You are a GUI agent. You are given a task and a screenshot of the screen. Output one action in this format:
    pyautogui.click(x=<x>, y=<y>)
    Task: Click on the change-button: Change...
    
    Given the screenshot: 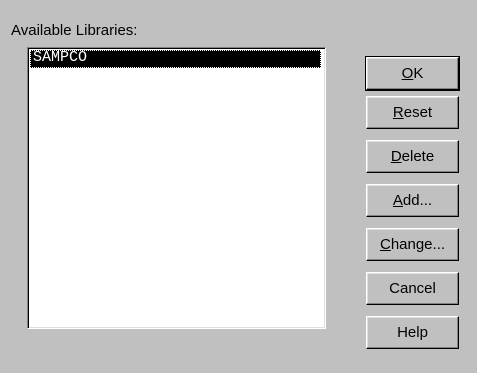 What is the action you would take?
    pyautogui.click(x=412, y=244)
    